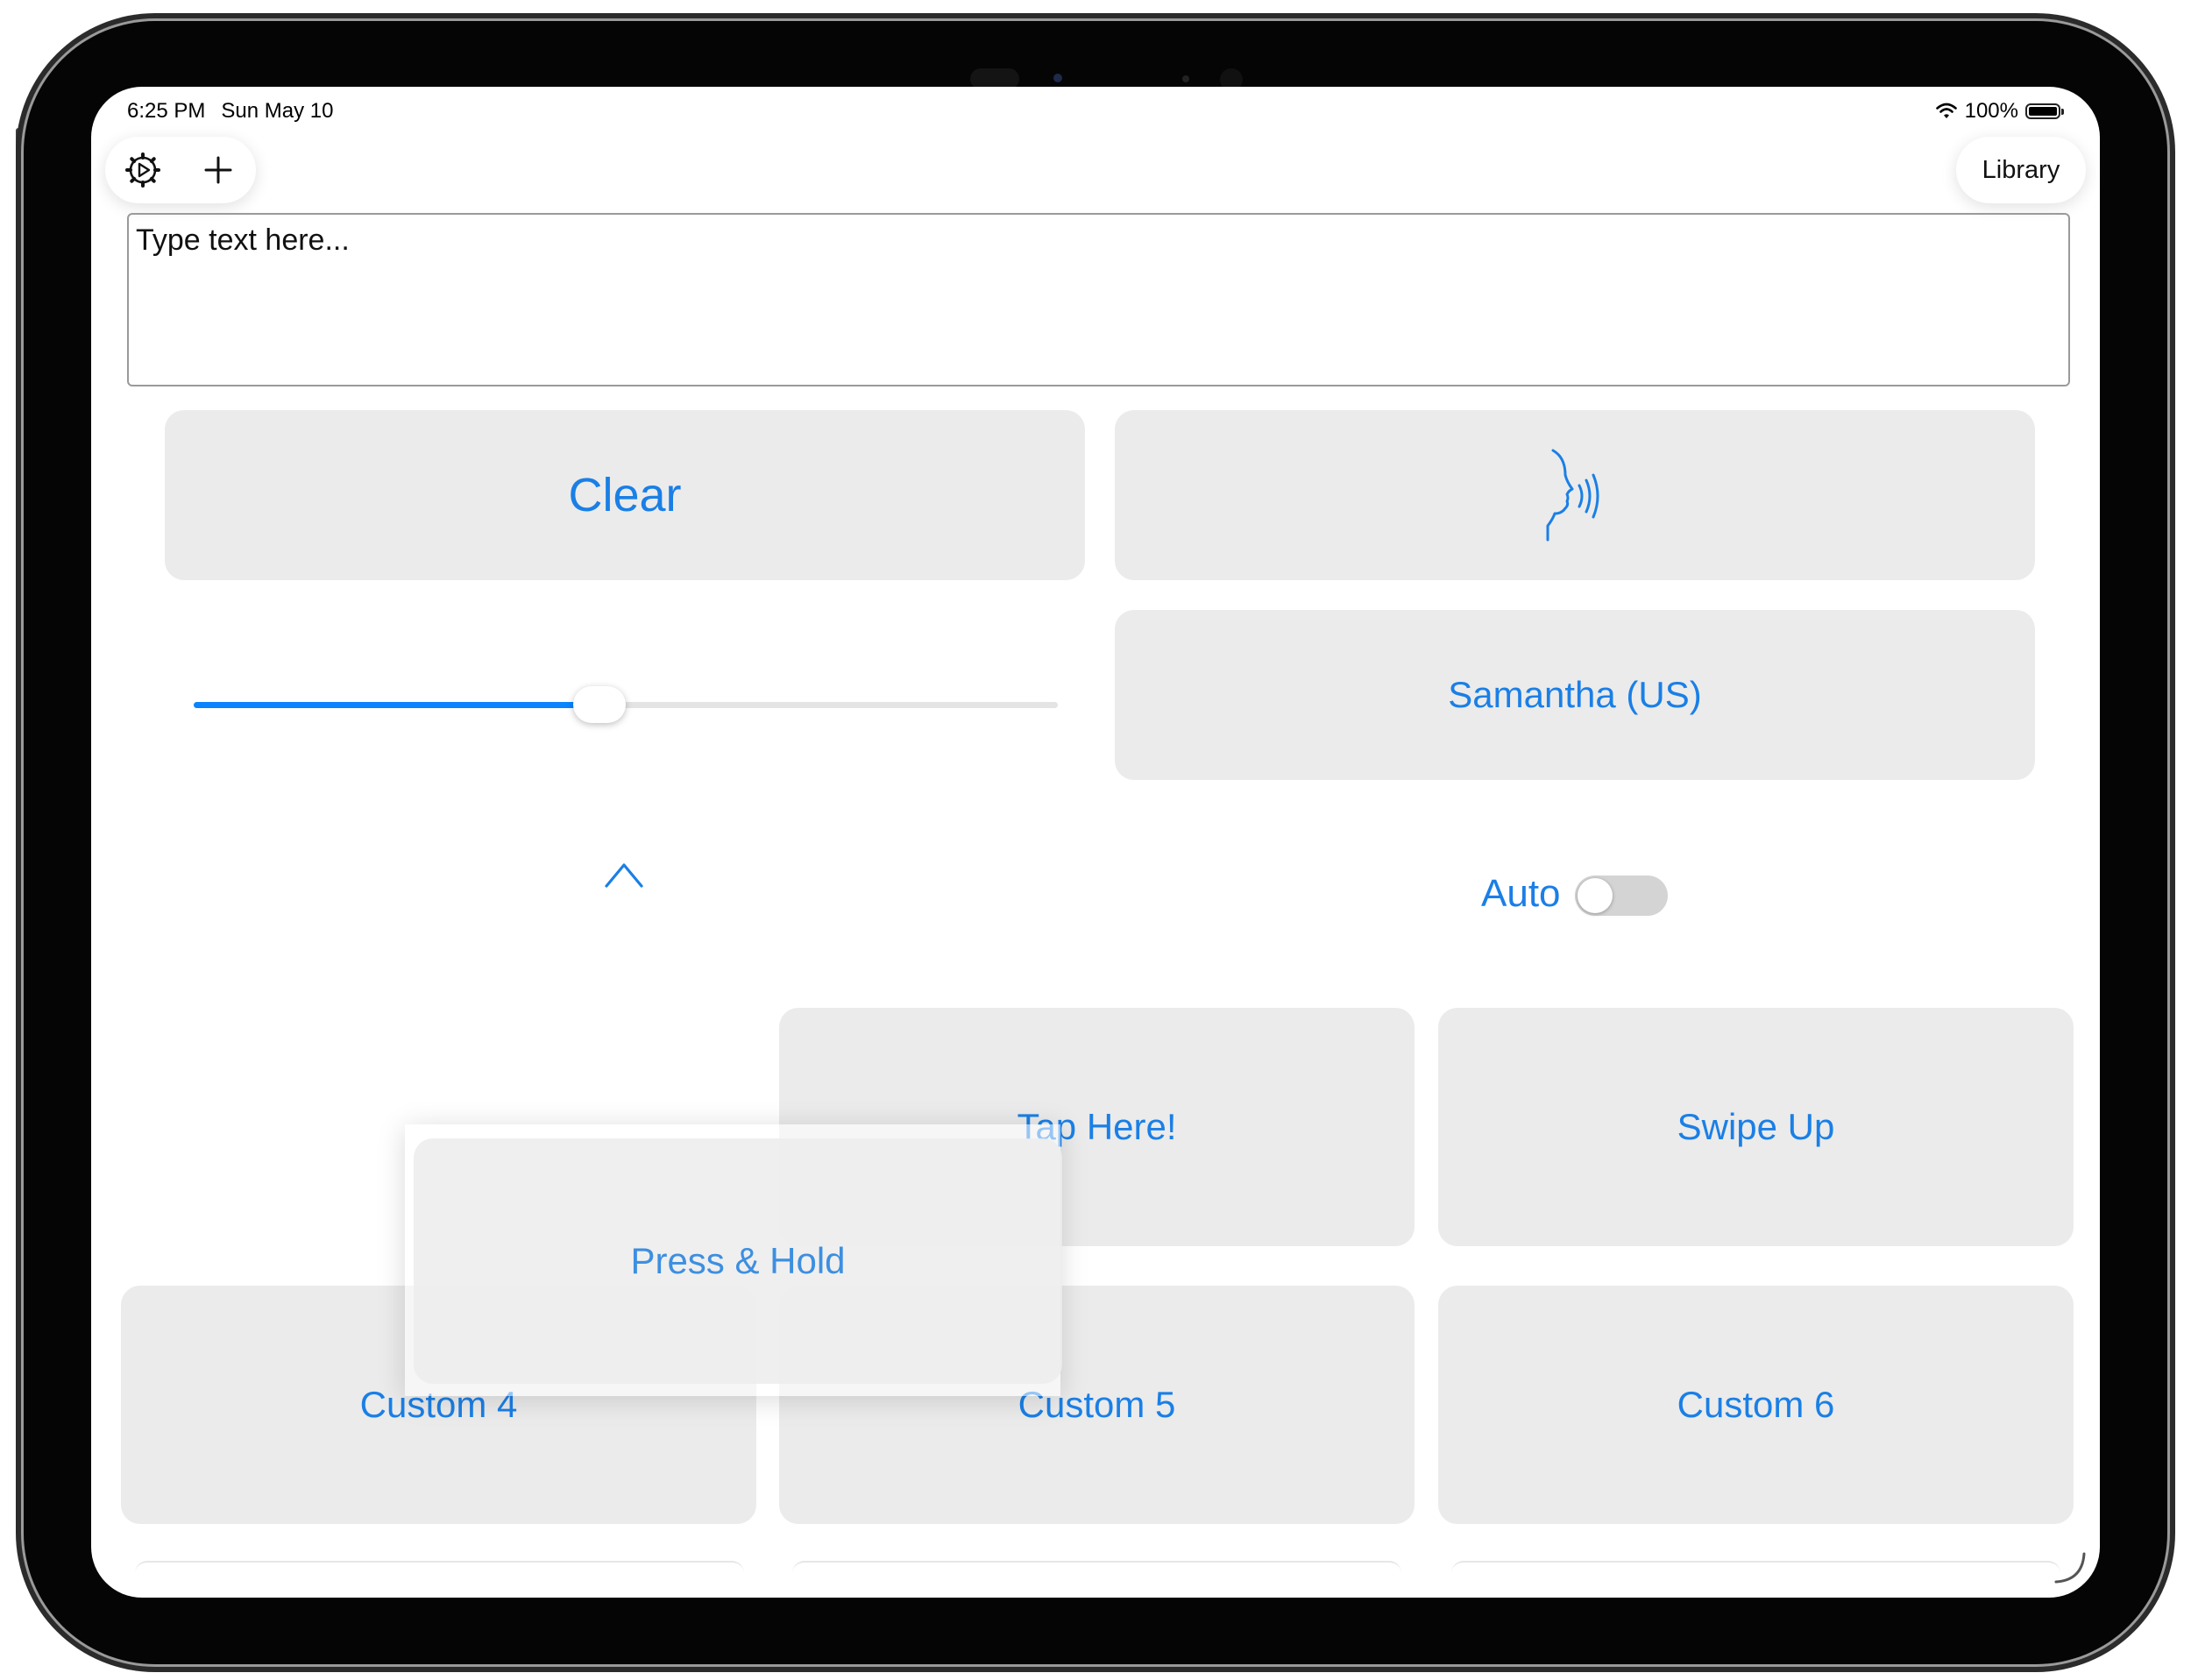  I want to click on settings-button, so click(143, 170).